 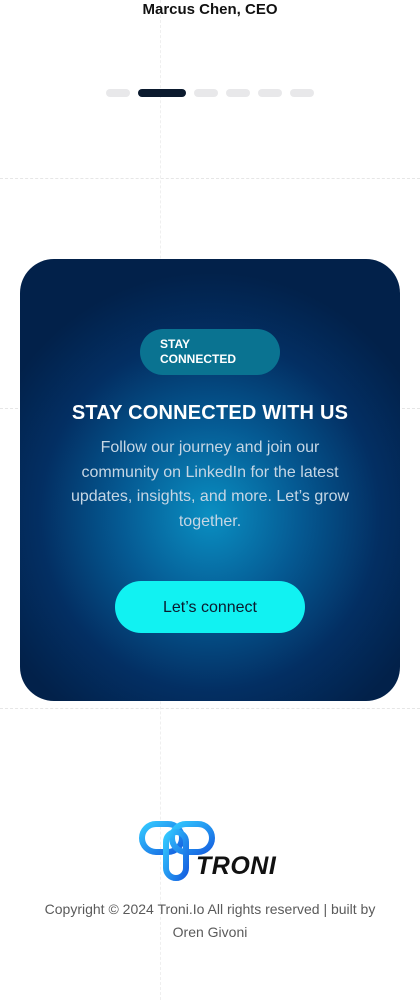 What do you see at coordinates (210, 607) in the screenshot?
I see `lets-connect-button: Let’s connect` at bounding box center [210, 607].